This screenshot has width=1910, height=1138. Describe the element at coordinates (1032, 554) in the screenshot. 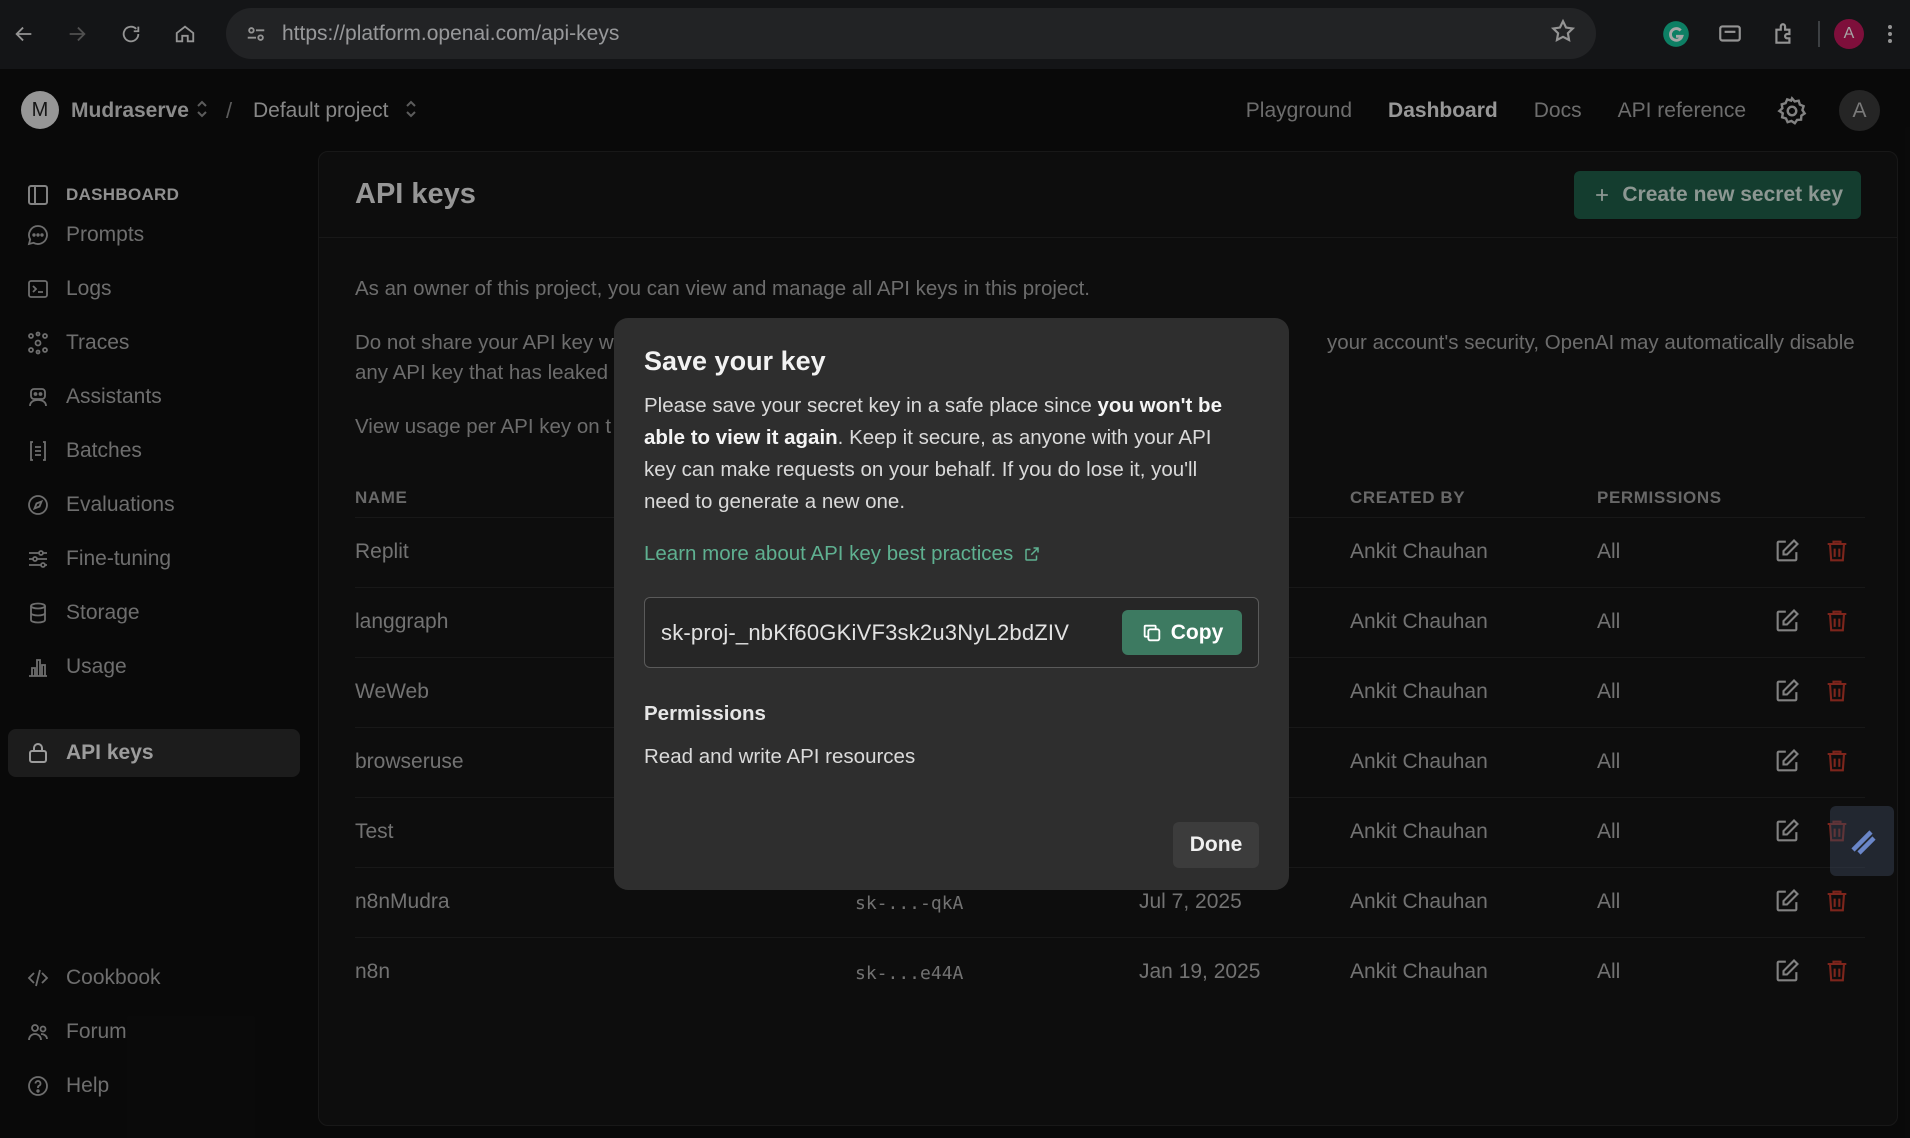

I see `external-link-icon` at that location.